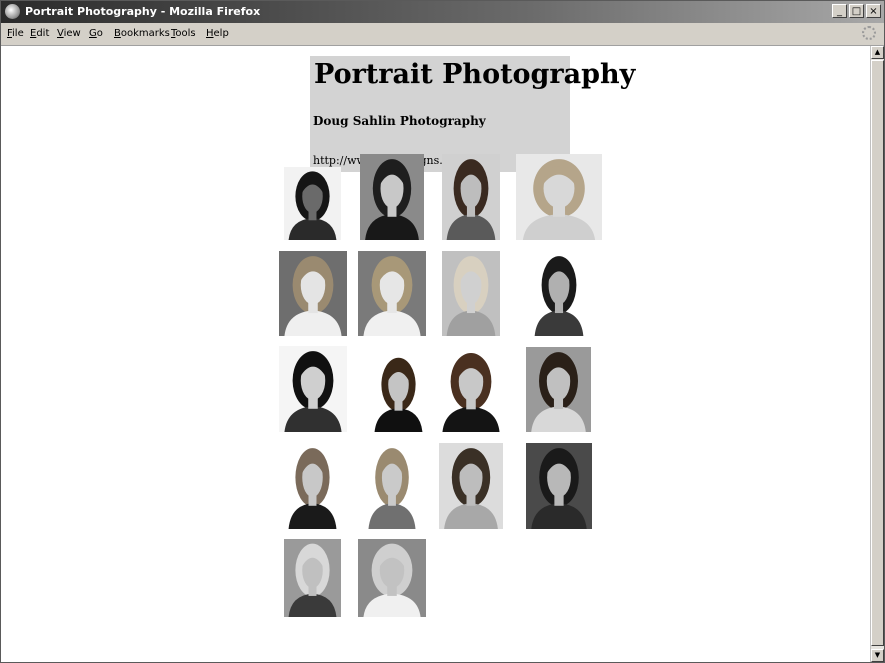  I want to click on menu-bar: File Edit View Go Bookmarks Tools Help, so click(442, 34).